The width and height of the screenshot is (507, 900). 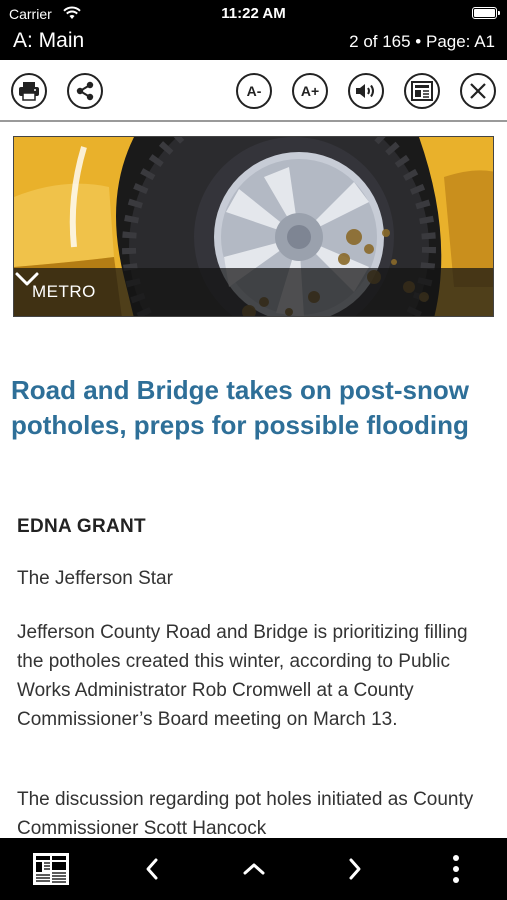 I want to click on more-button, so click(x=456, y=869).